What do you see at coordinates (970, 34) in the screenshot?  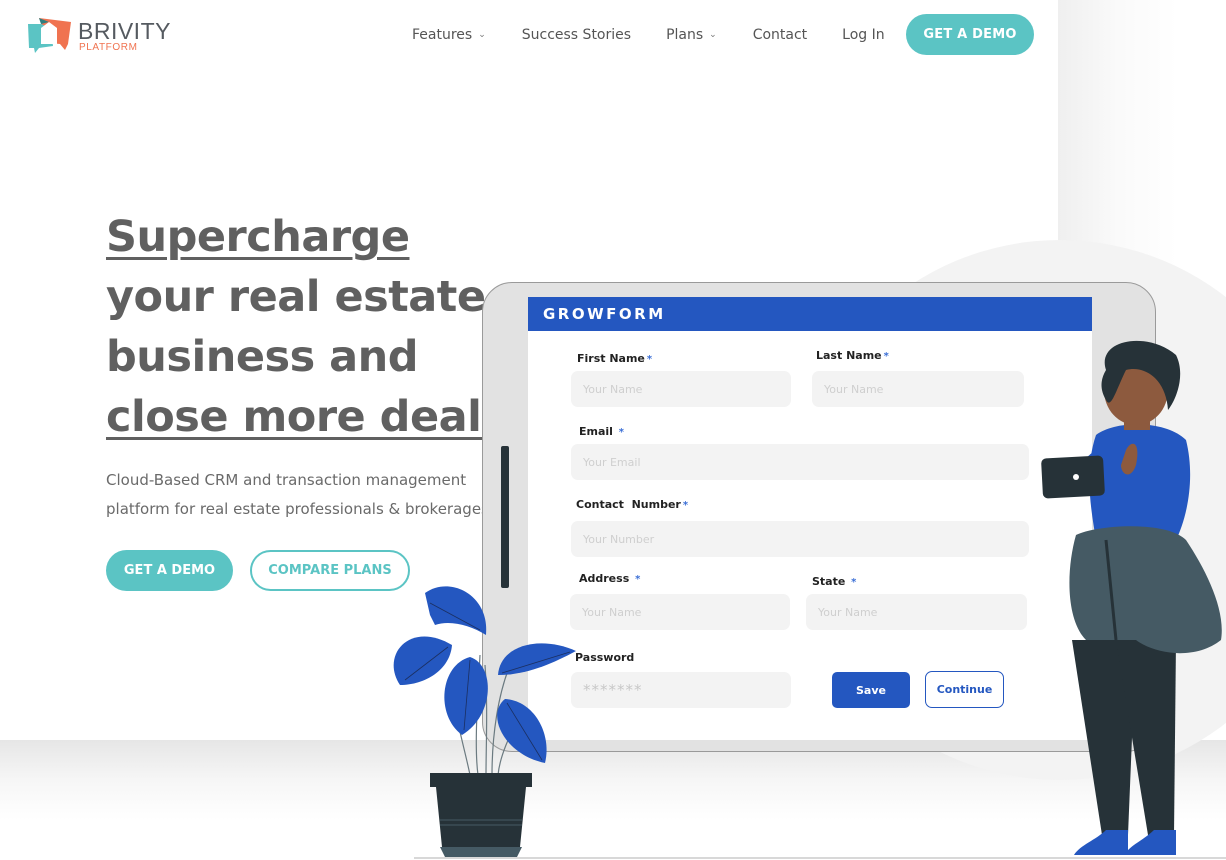 I see `nav-get-demo-button: GET A DEMO` at bounding box center [970, 34].